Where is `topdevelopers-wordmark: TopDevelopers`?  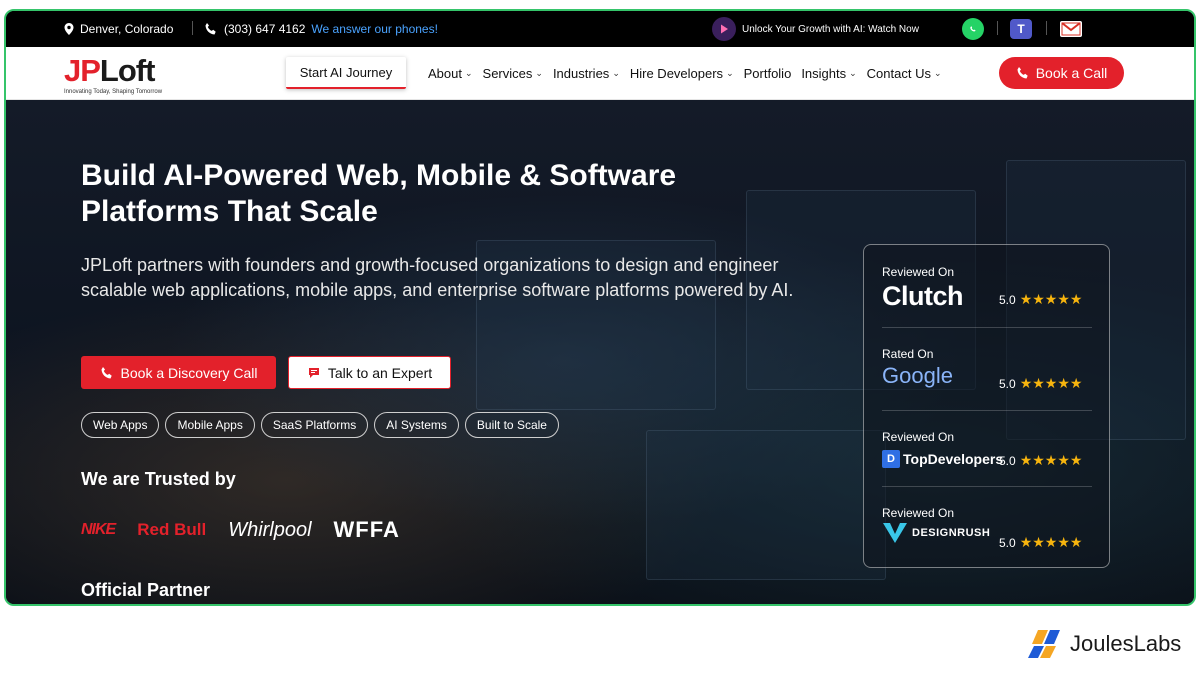
topdevelopers-wordmark: TopDevelopers is located at coordinates (953, 459).